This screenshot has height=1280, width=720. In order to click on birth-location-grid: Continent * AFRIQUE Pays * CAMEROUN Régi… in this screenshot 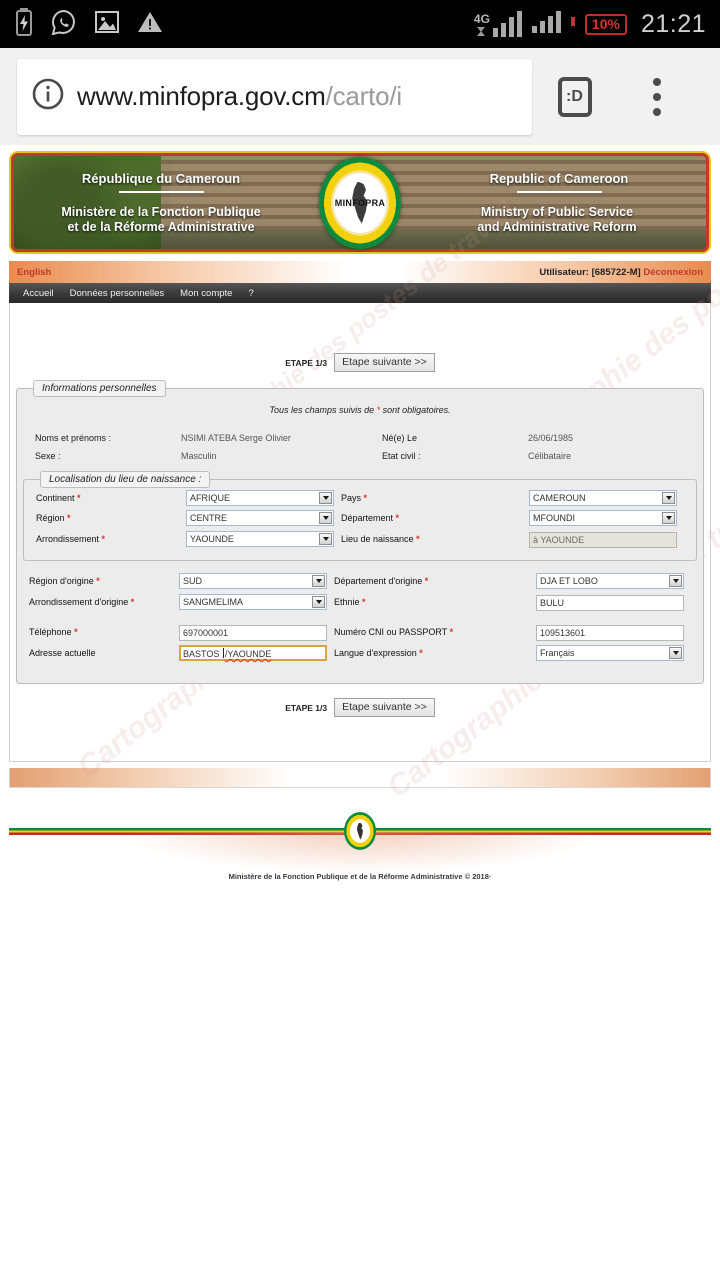, I will do `click(360, 519)`.